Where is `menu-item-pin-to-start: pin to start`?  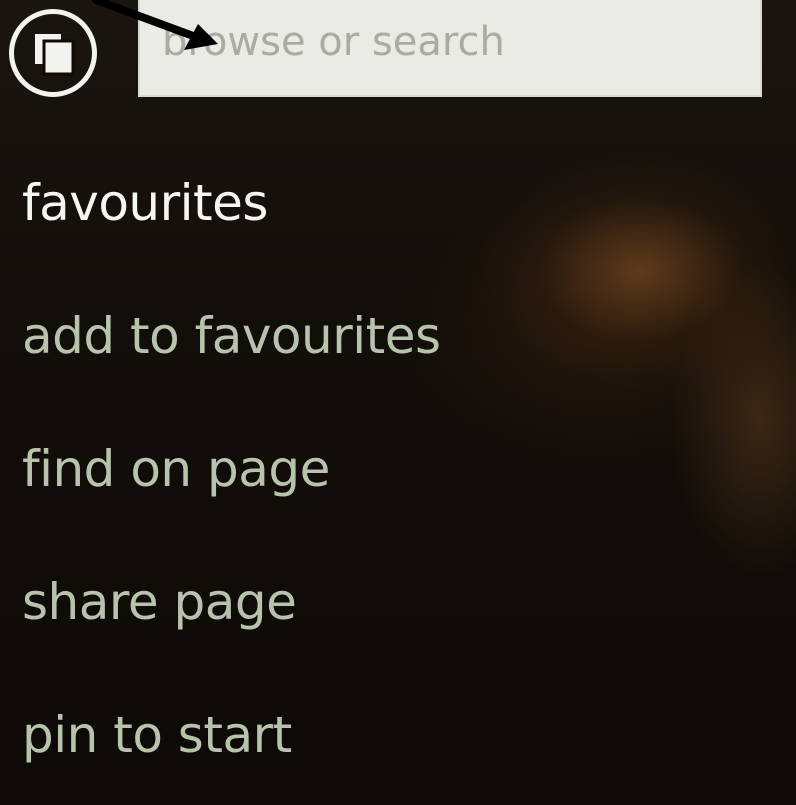
menu-item-pin-to-start: pin to start is located at coordinates (231, 752).